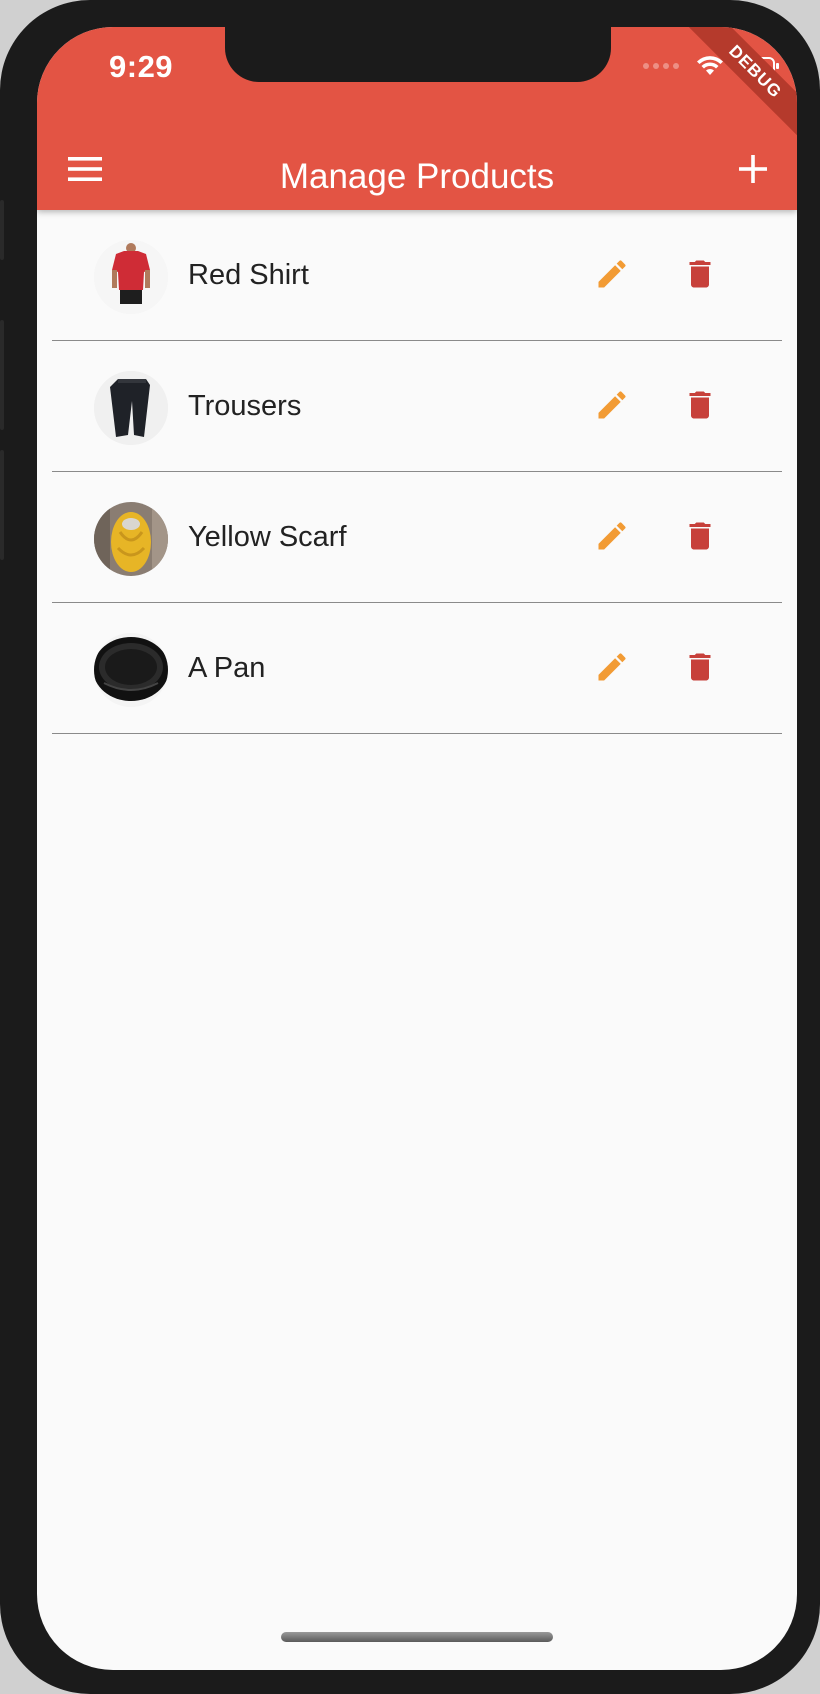 The image size is (820, 1694). What do you see at coordinates (417, 406) in the screenshot?
I see `product-row: Trousers` at bounding box center [417, 406].